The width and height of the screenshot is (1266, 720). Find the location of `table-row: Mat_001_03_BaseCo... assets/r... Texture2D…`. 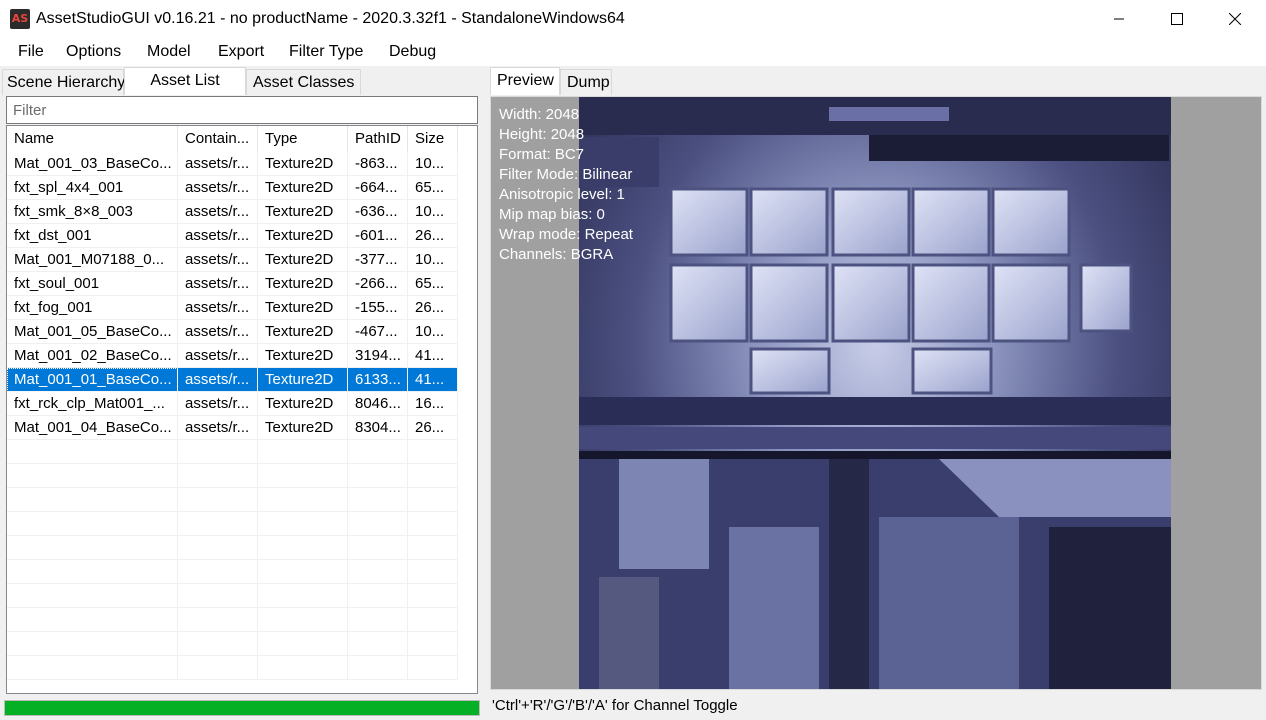

table-row: Mat_001_03_BaseCo... assets/r... Texture2D… is located at coordinates (242, 164).